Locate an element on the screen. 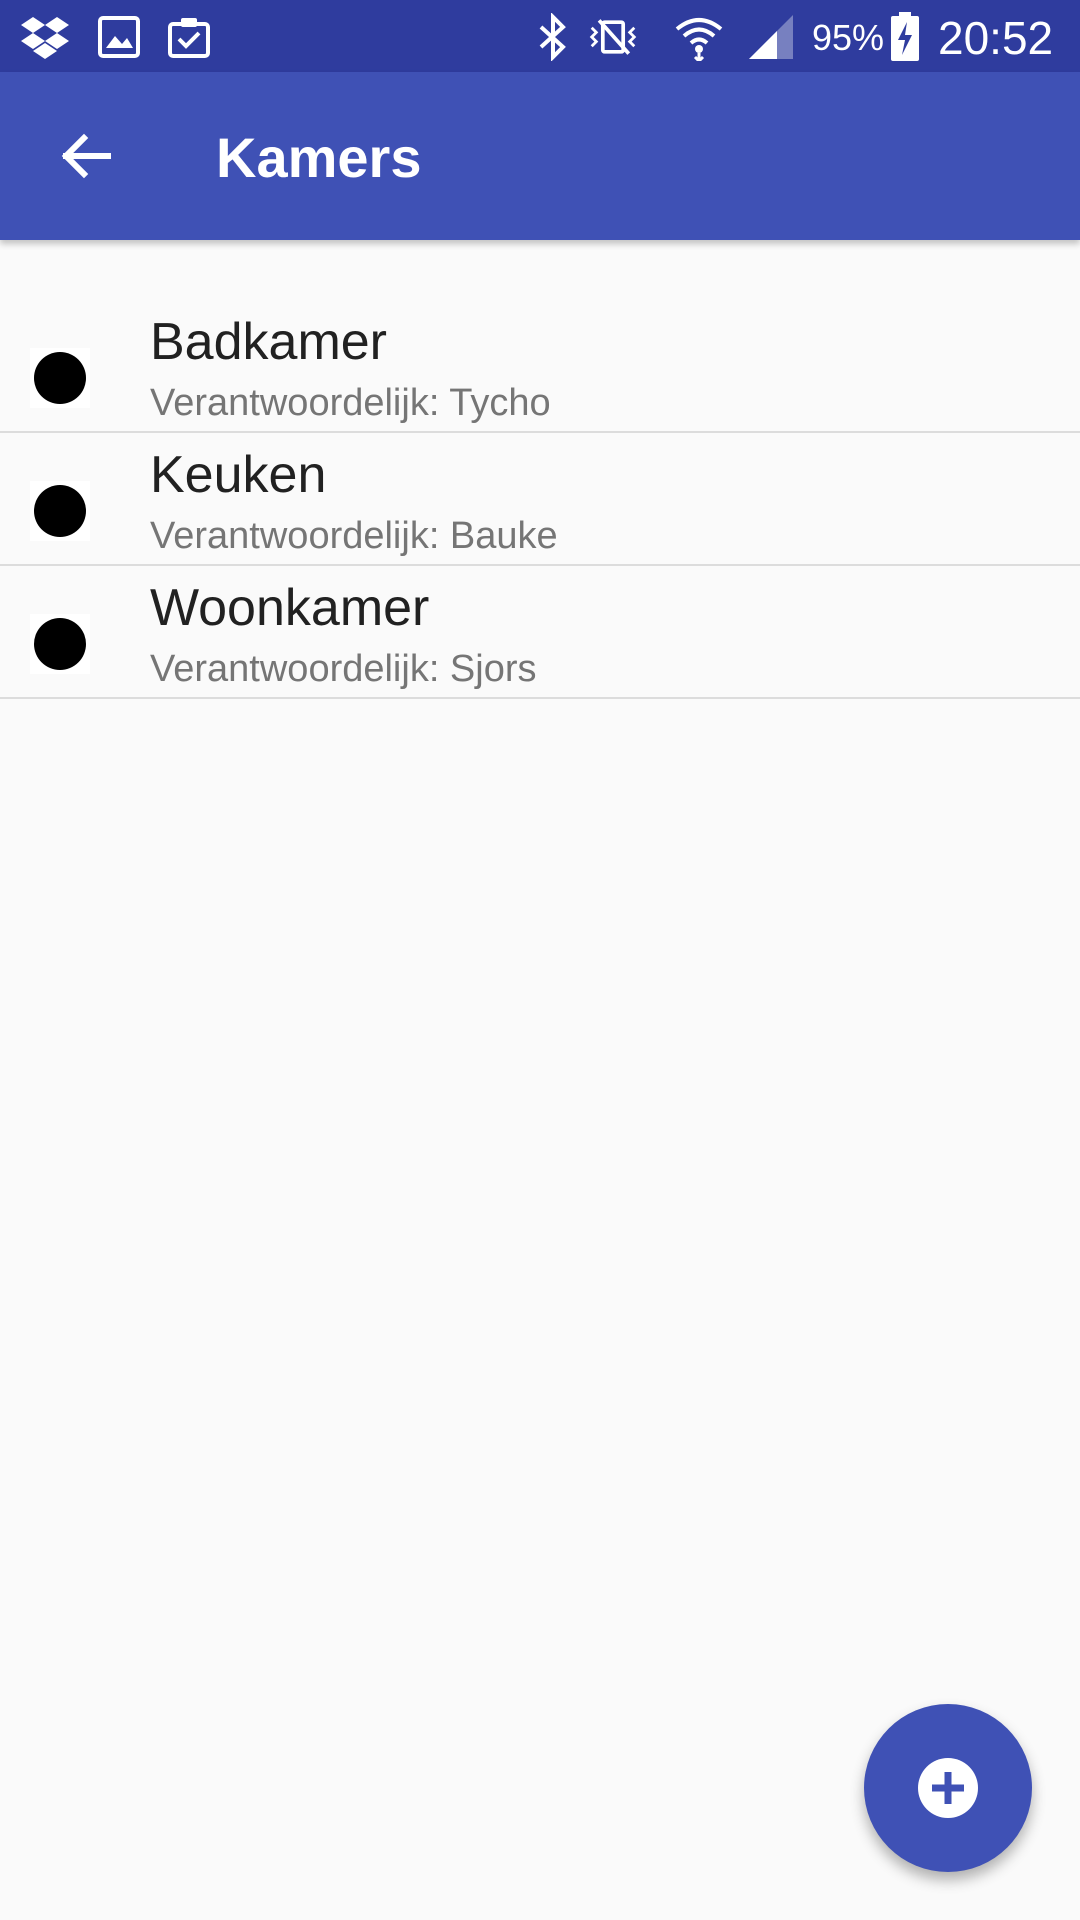 Image resolution: width=1080 pixels, height=1920 pixels. room-name: Badkamer is located at coordinates (268, 342).